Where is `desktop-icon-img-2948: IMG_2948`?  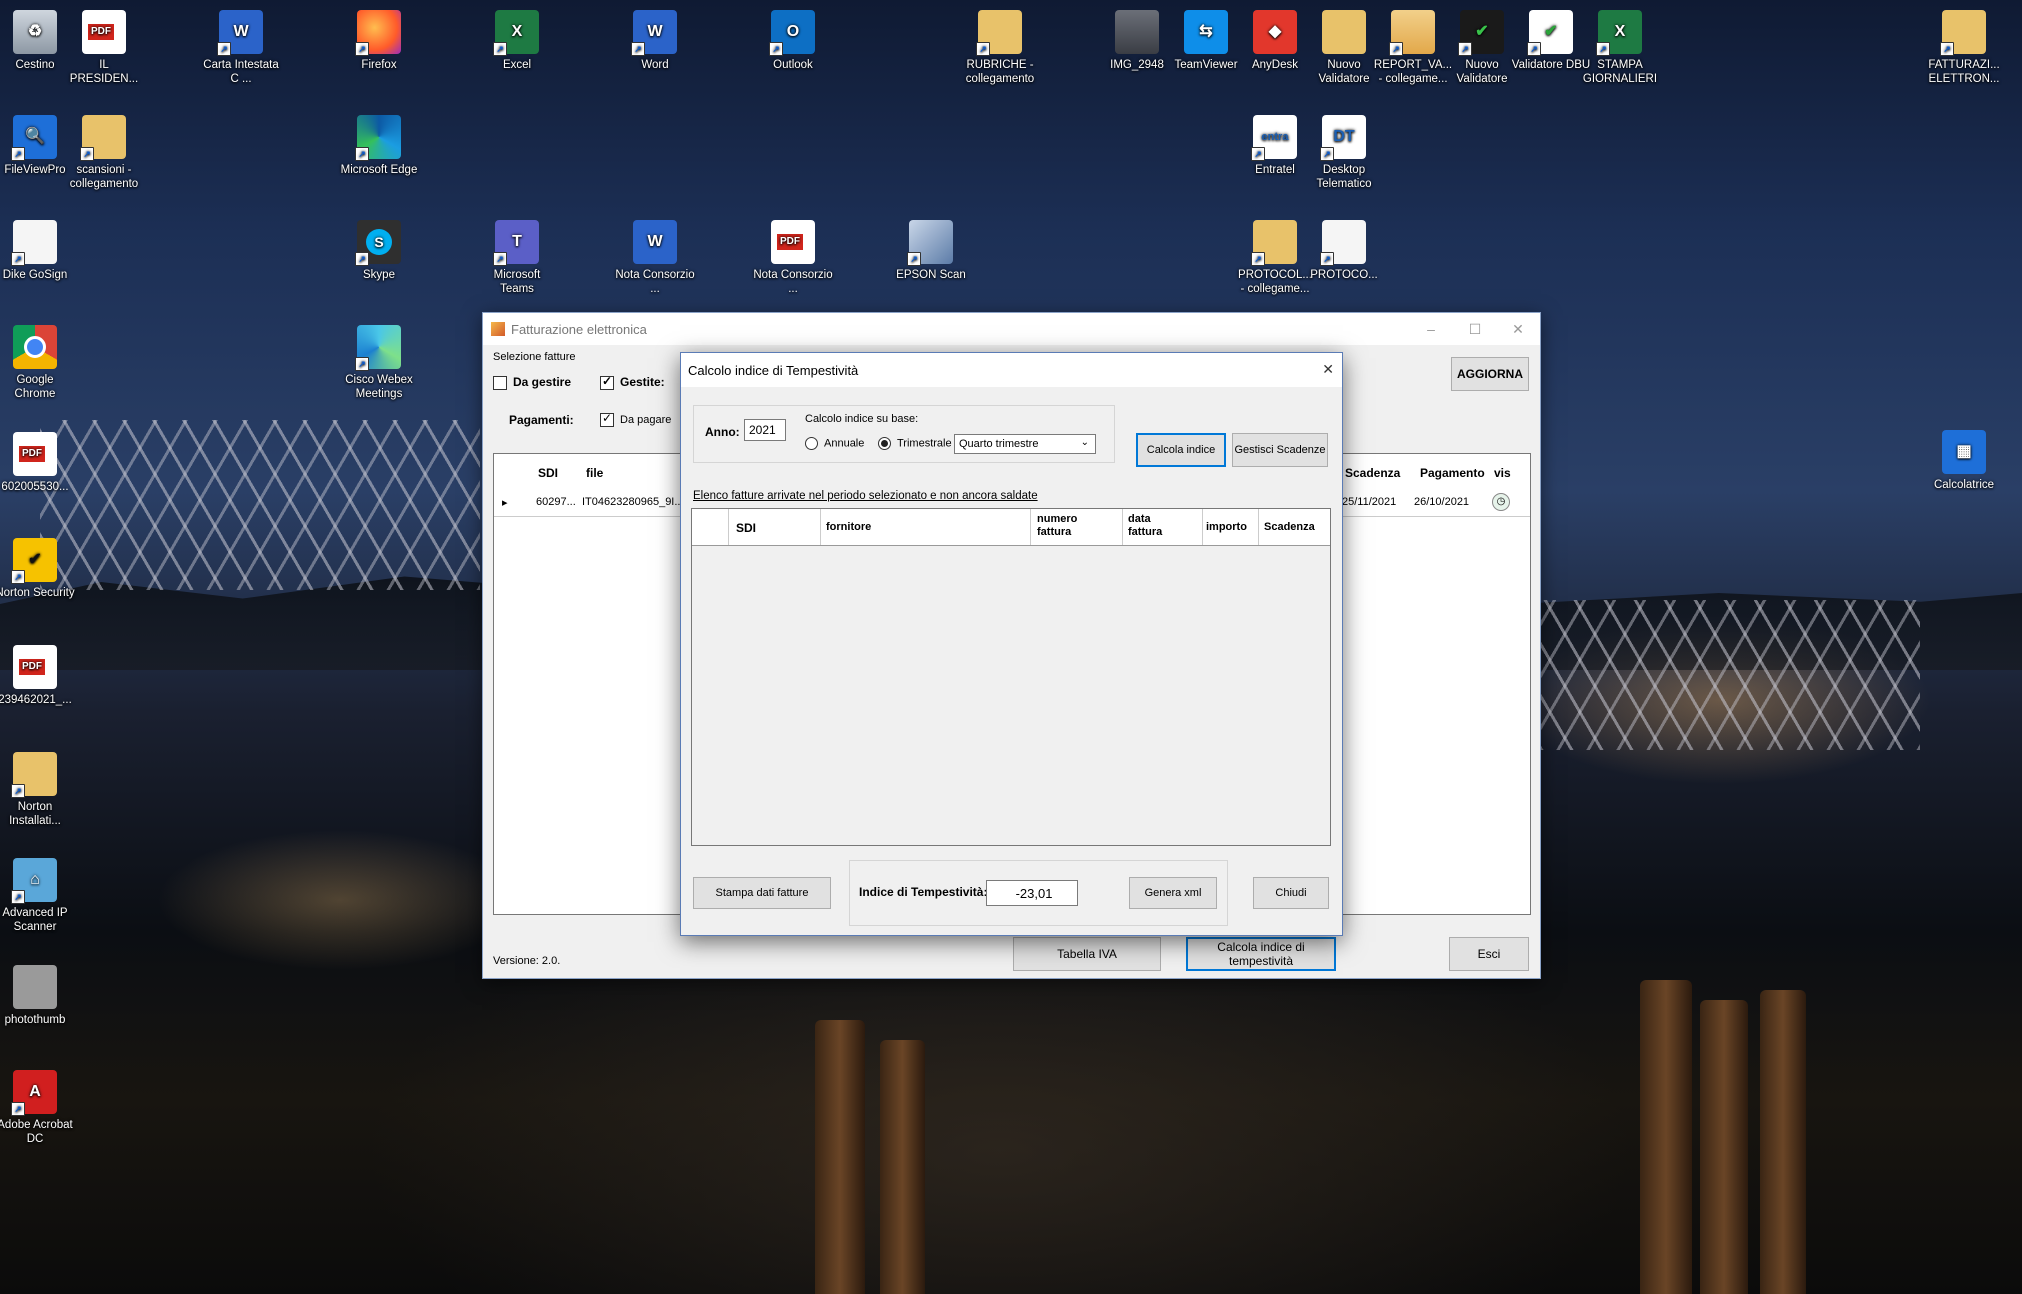 desktop-icon-img-2948: IMG_2948 is located at coordinates (1137, 41).